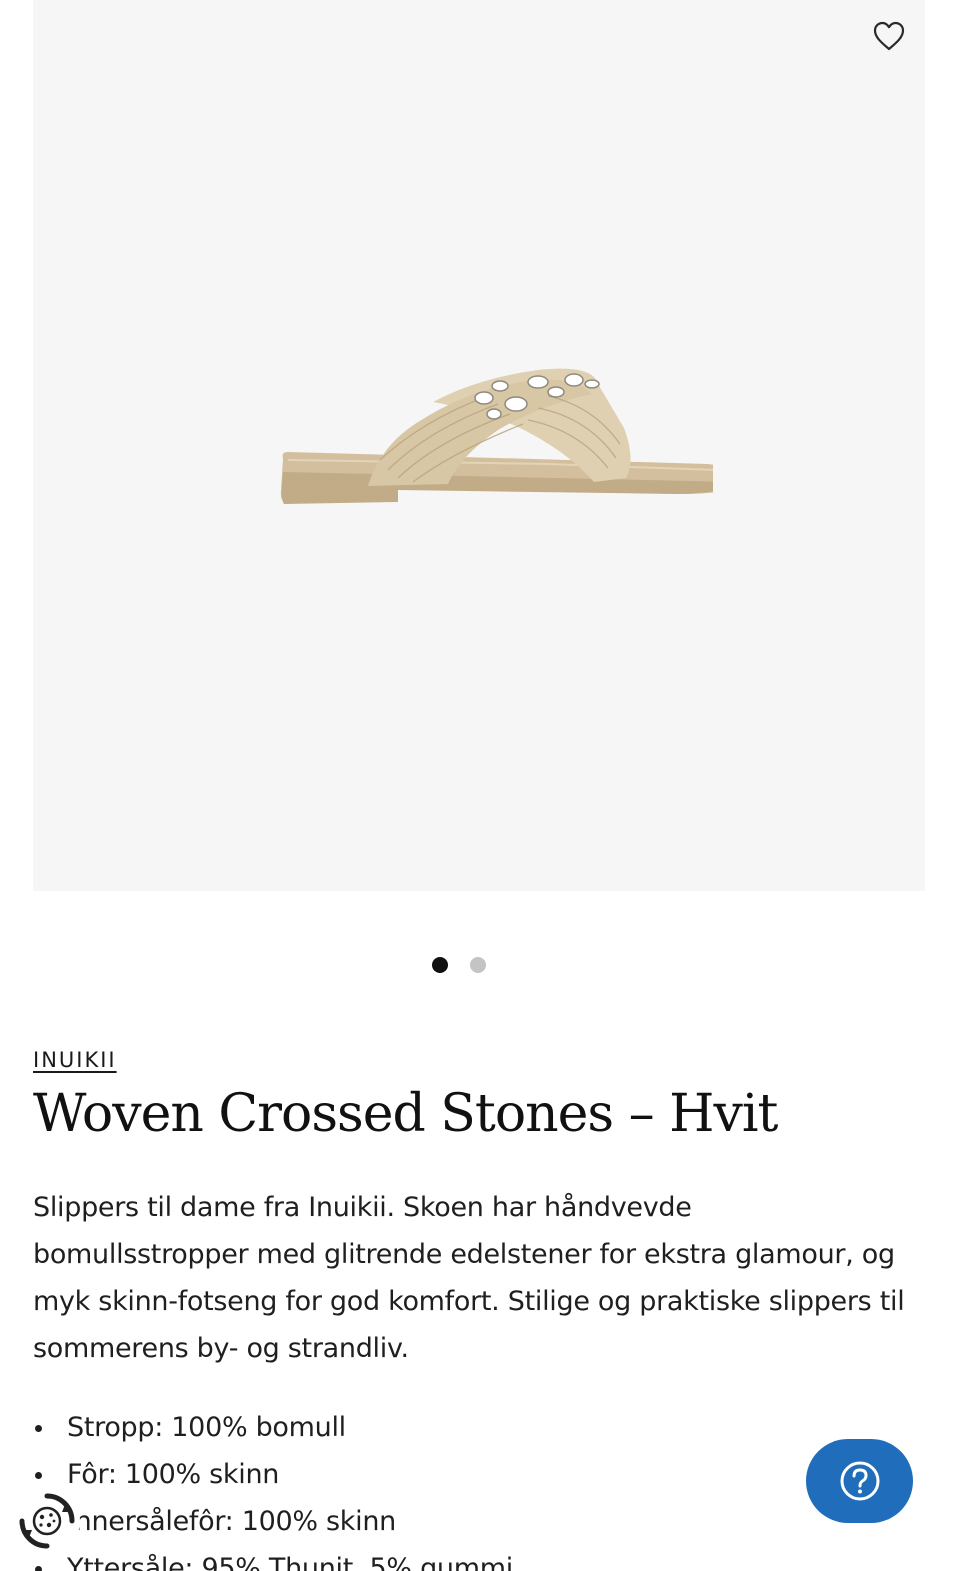  What do you see at coordinates (273, 1558) in the screenshot?
I see `spec-item: Yttersåle: 95% Thunit, 5% gummi` at bounding box center [273, 1558].